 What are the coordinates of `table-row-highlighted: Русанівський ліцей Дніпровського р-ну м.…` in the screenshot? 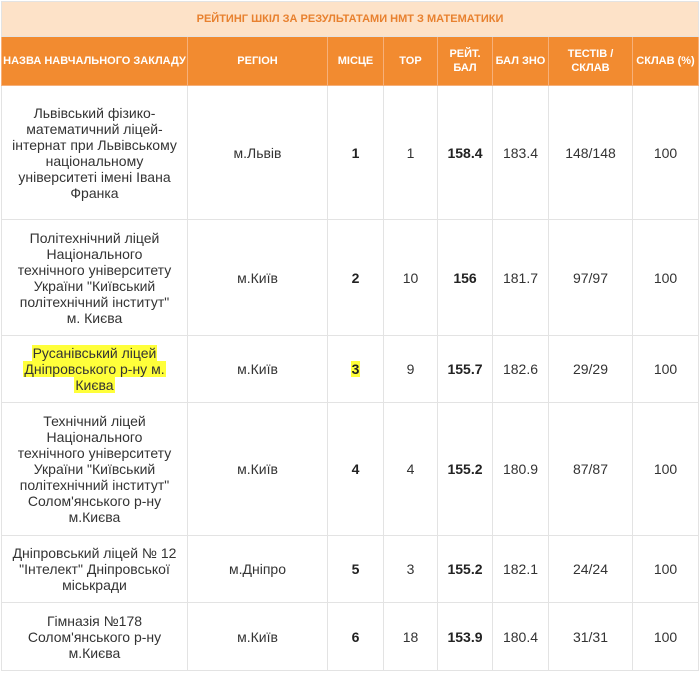 It's located at (350, 369).